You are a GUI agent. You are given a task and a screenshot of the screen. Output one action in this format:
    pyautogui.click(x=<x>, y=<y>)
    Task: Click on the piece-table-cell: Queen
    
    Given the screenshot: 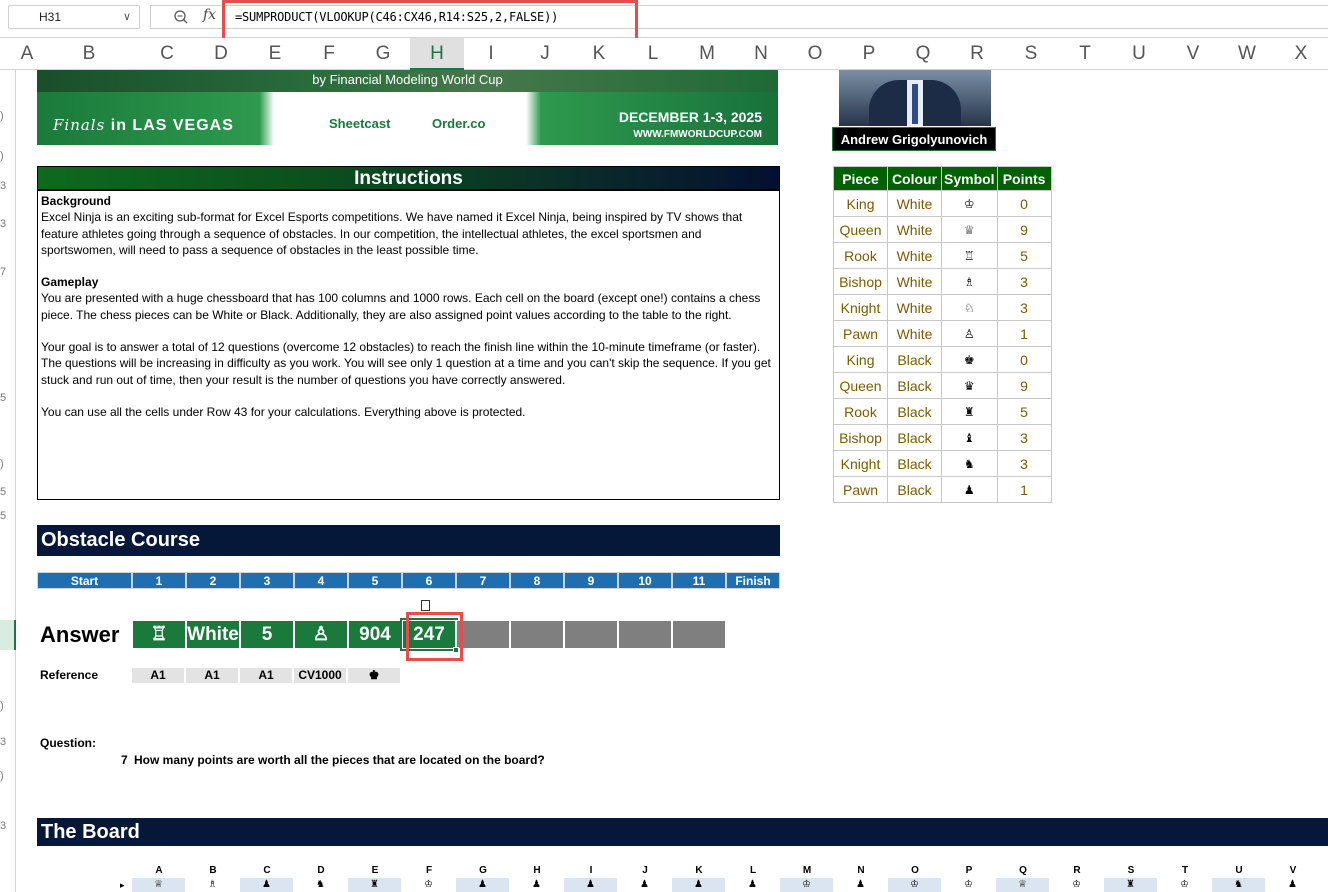 What is the action you would take?
    pyautogui.click(x=860, y=385)
    